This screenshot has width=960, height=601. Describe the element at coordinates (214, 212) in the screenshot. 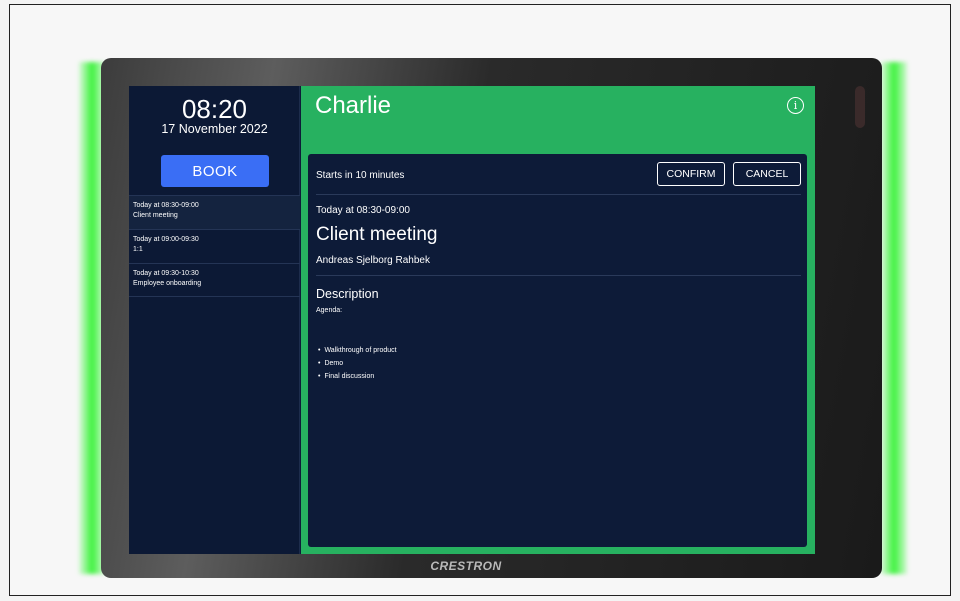

I see `schedule-item: Today at 08:30-09:00 Client meeting` at that location.